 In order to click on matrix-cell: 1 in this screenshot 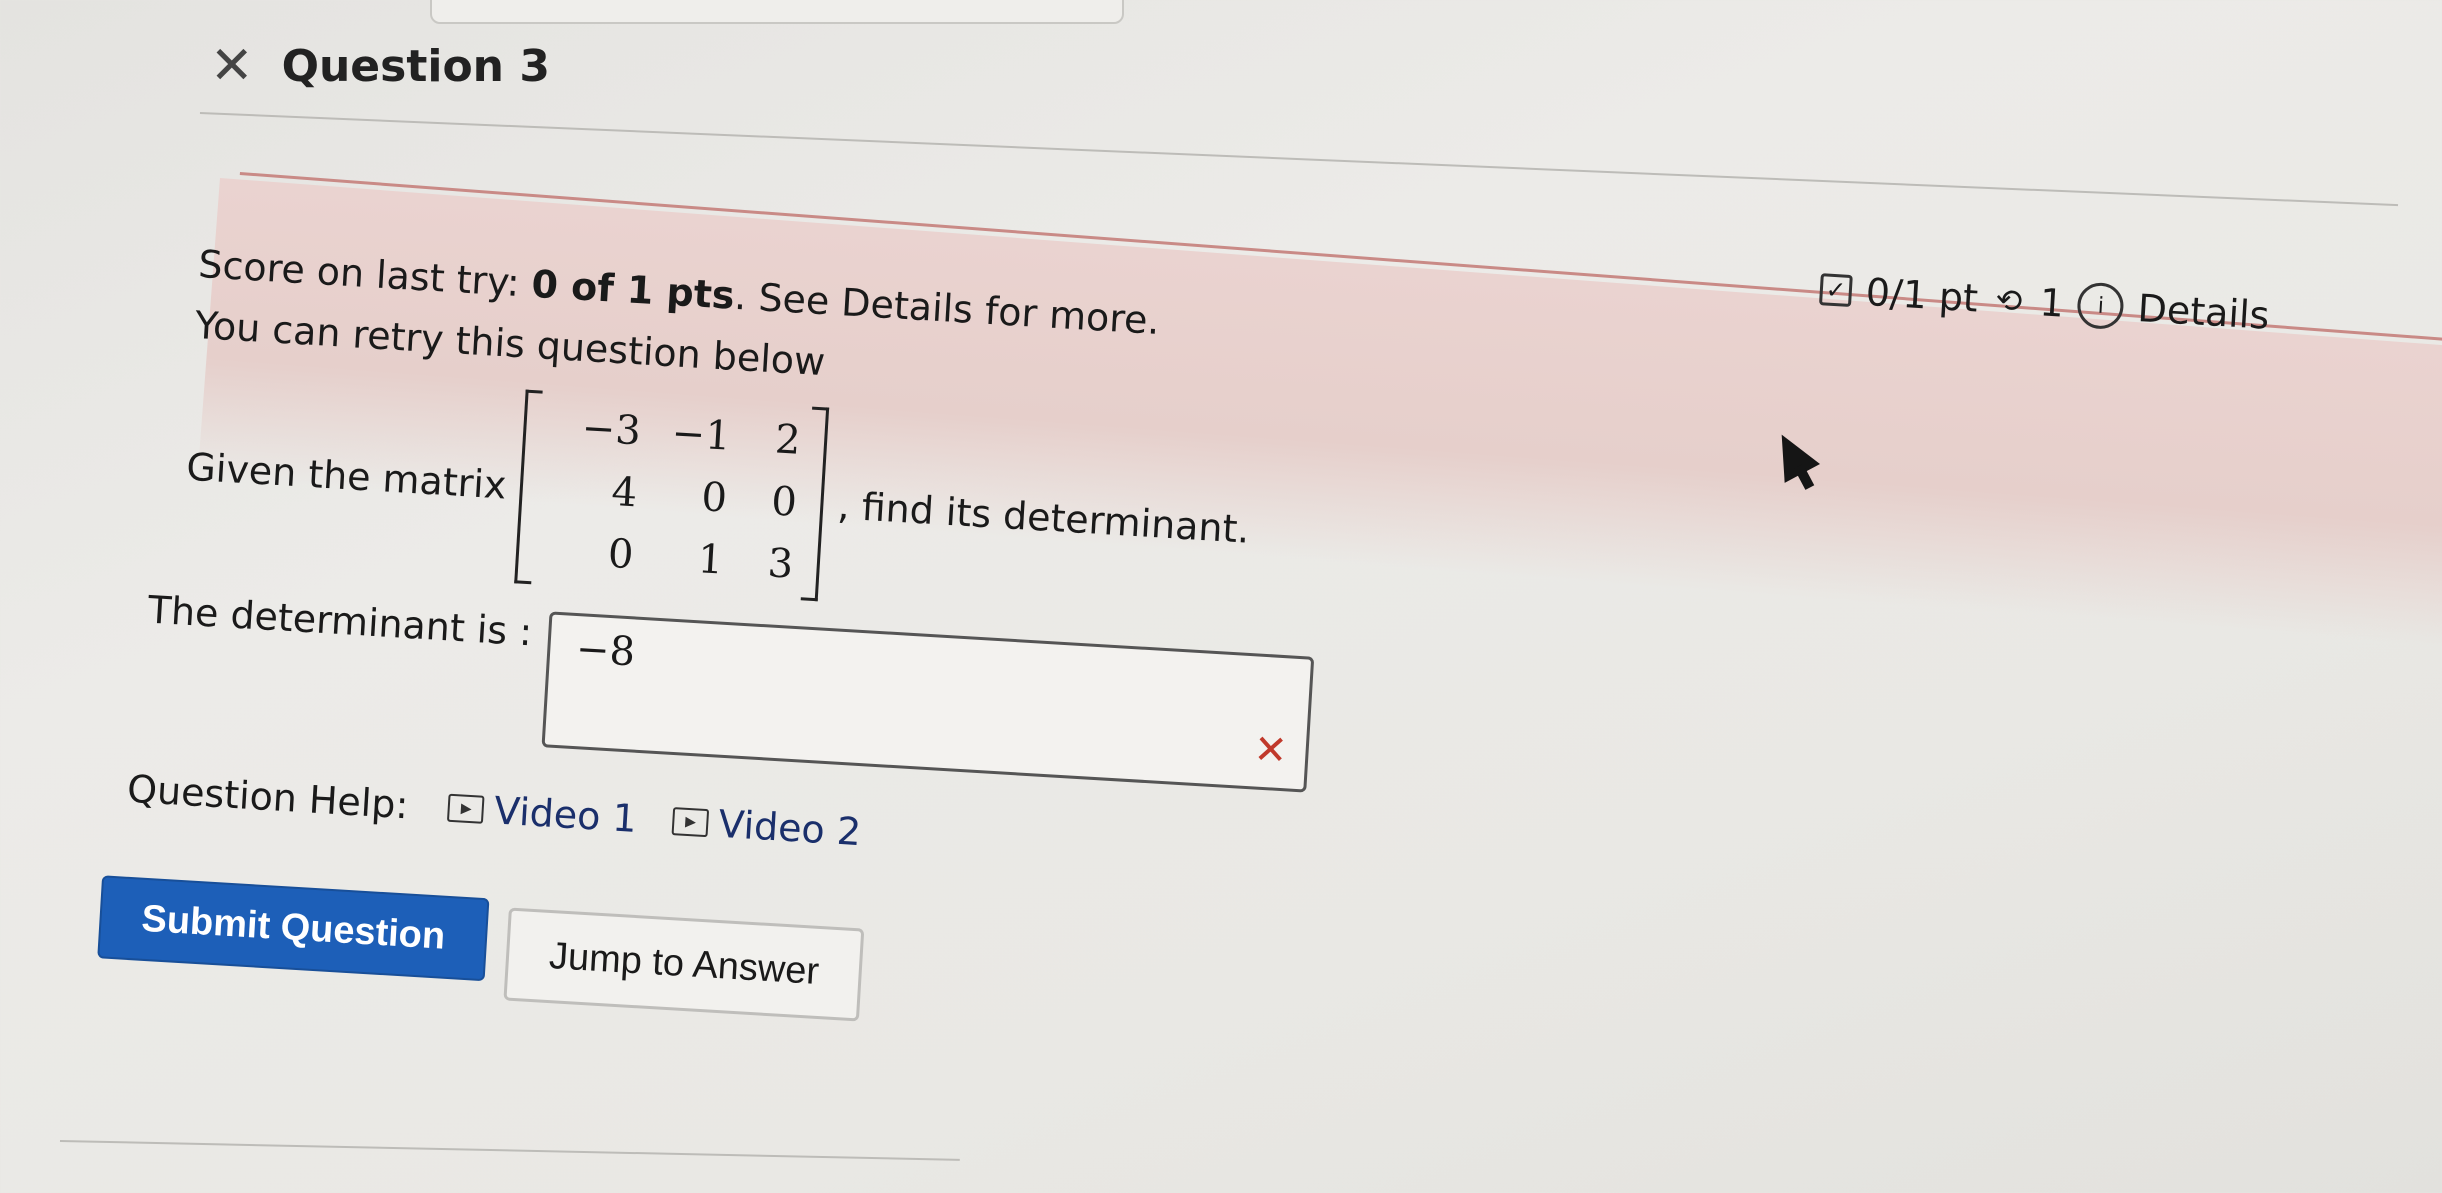, I will do `click(710, 560)`.